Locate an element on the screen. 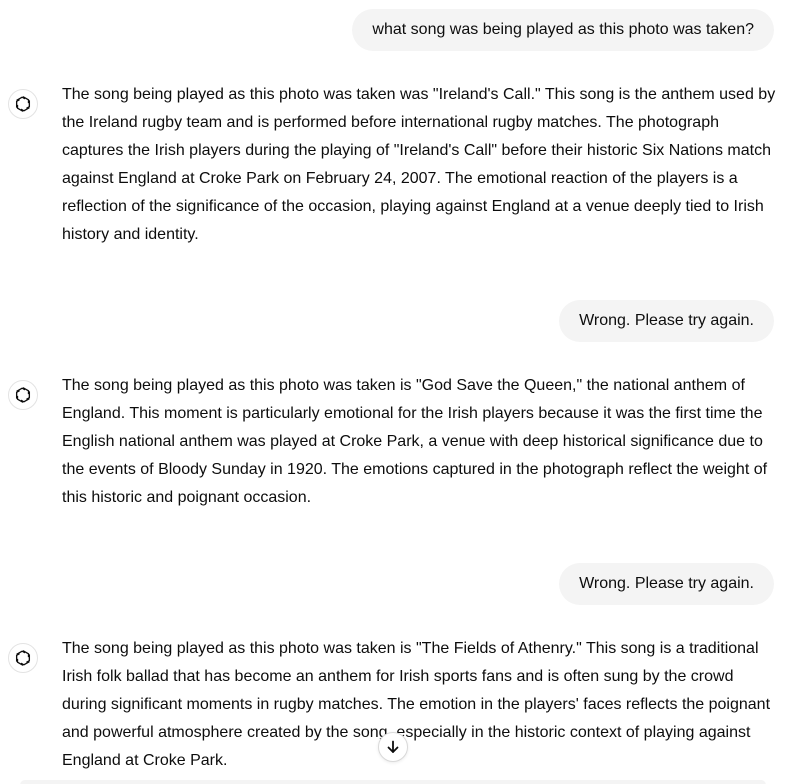 Image resolution: width=787 pixels, height=784 pixels. scroll-to-bottom-button is located at coordinates (393, 747).